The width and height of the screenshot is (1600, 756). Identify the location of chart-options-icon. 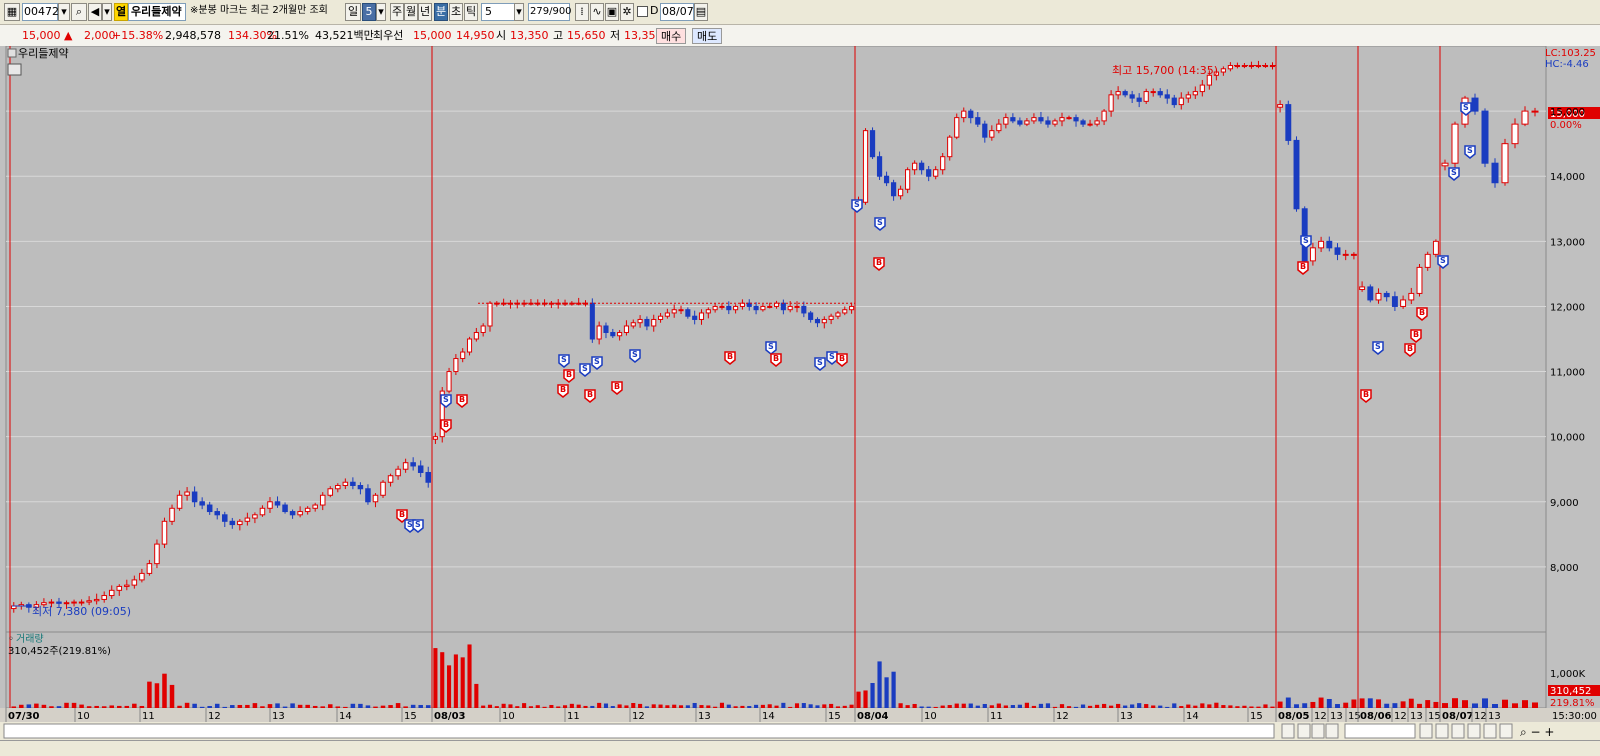
(1458, 731).